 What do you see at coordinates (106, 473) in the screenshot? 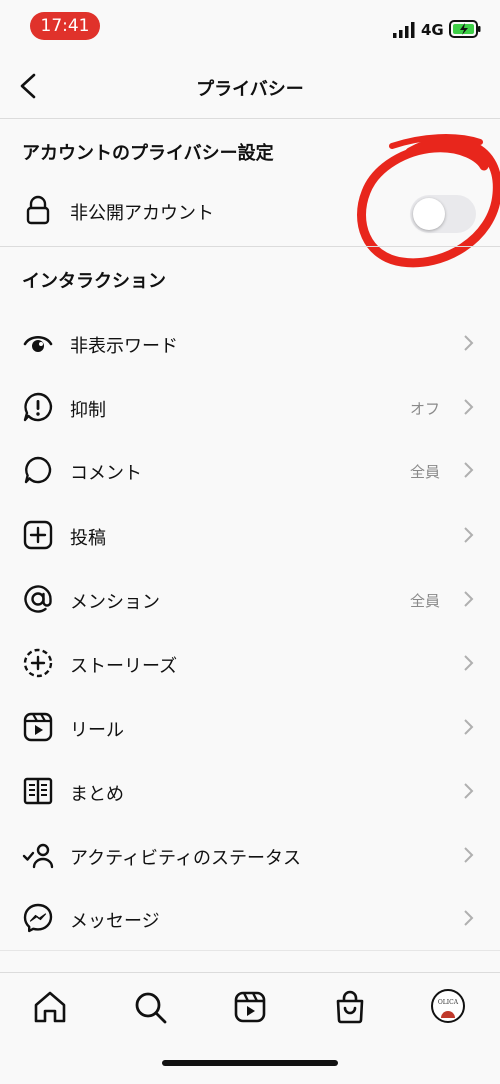
I see `comments-label: コメント` at bounding box center [106, 473].